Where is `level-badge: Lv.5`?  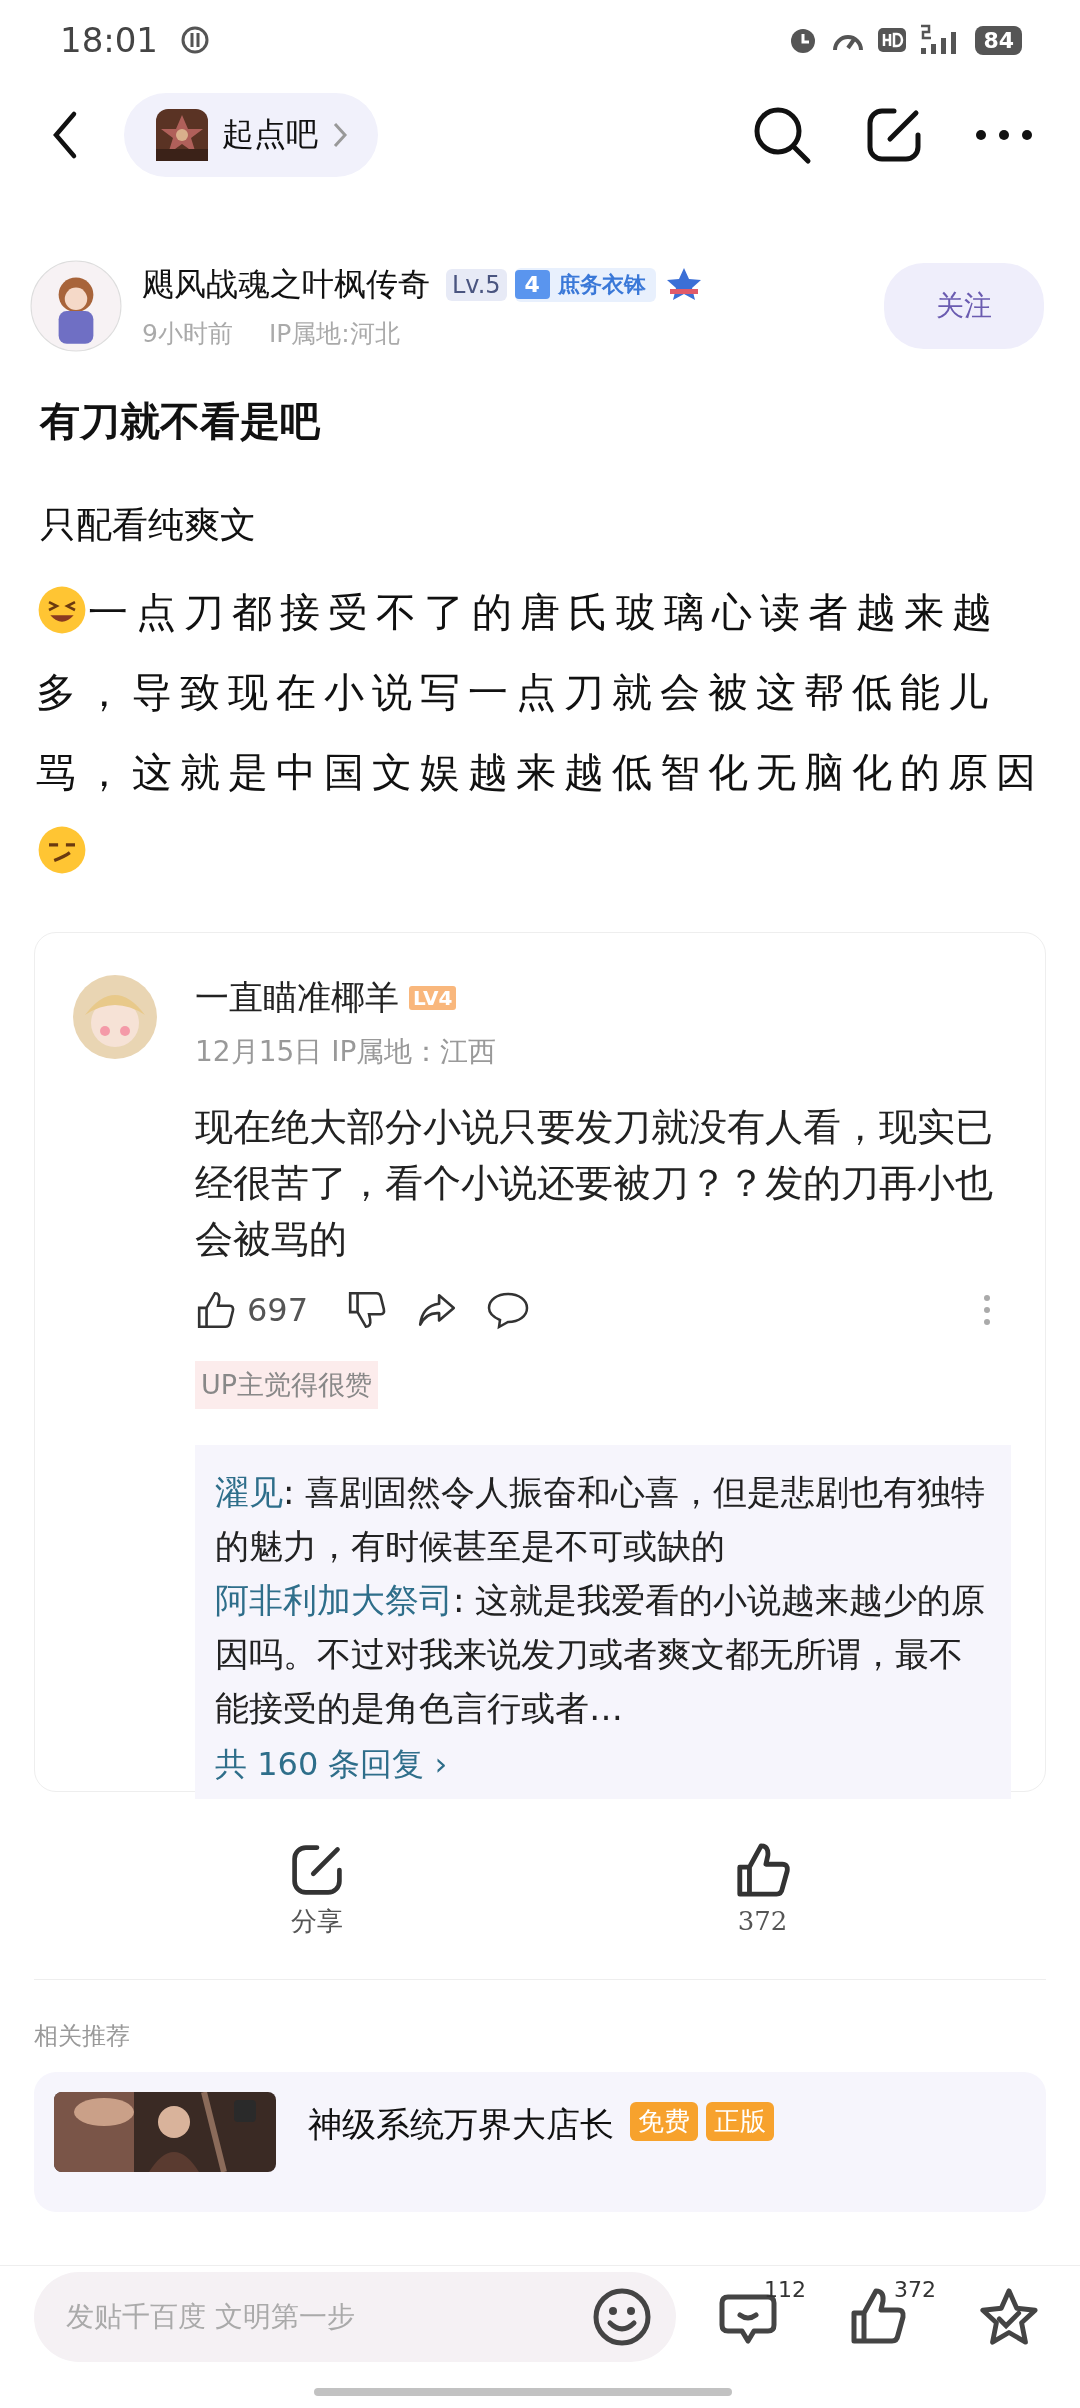
level-badge: Lv.5 is located at coordinates (476, 284).